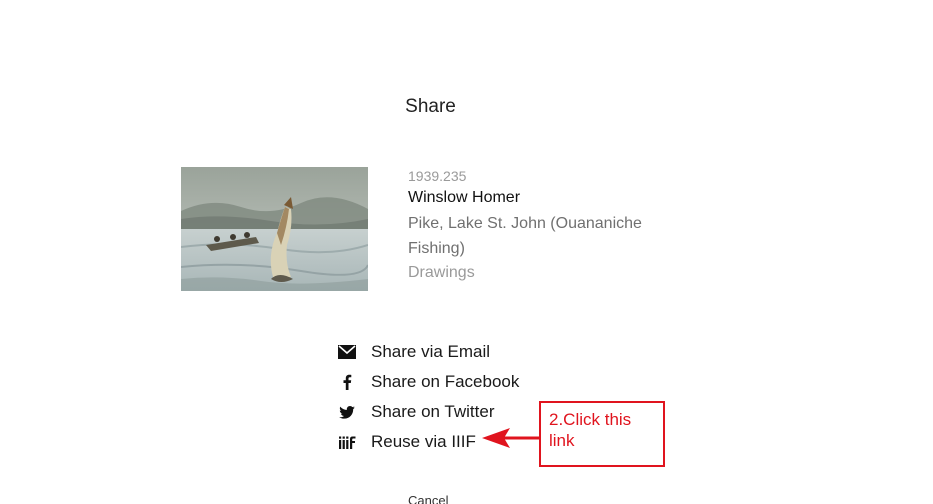  I want to click on accession-number: 1939.235, so click(437, 176).